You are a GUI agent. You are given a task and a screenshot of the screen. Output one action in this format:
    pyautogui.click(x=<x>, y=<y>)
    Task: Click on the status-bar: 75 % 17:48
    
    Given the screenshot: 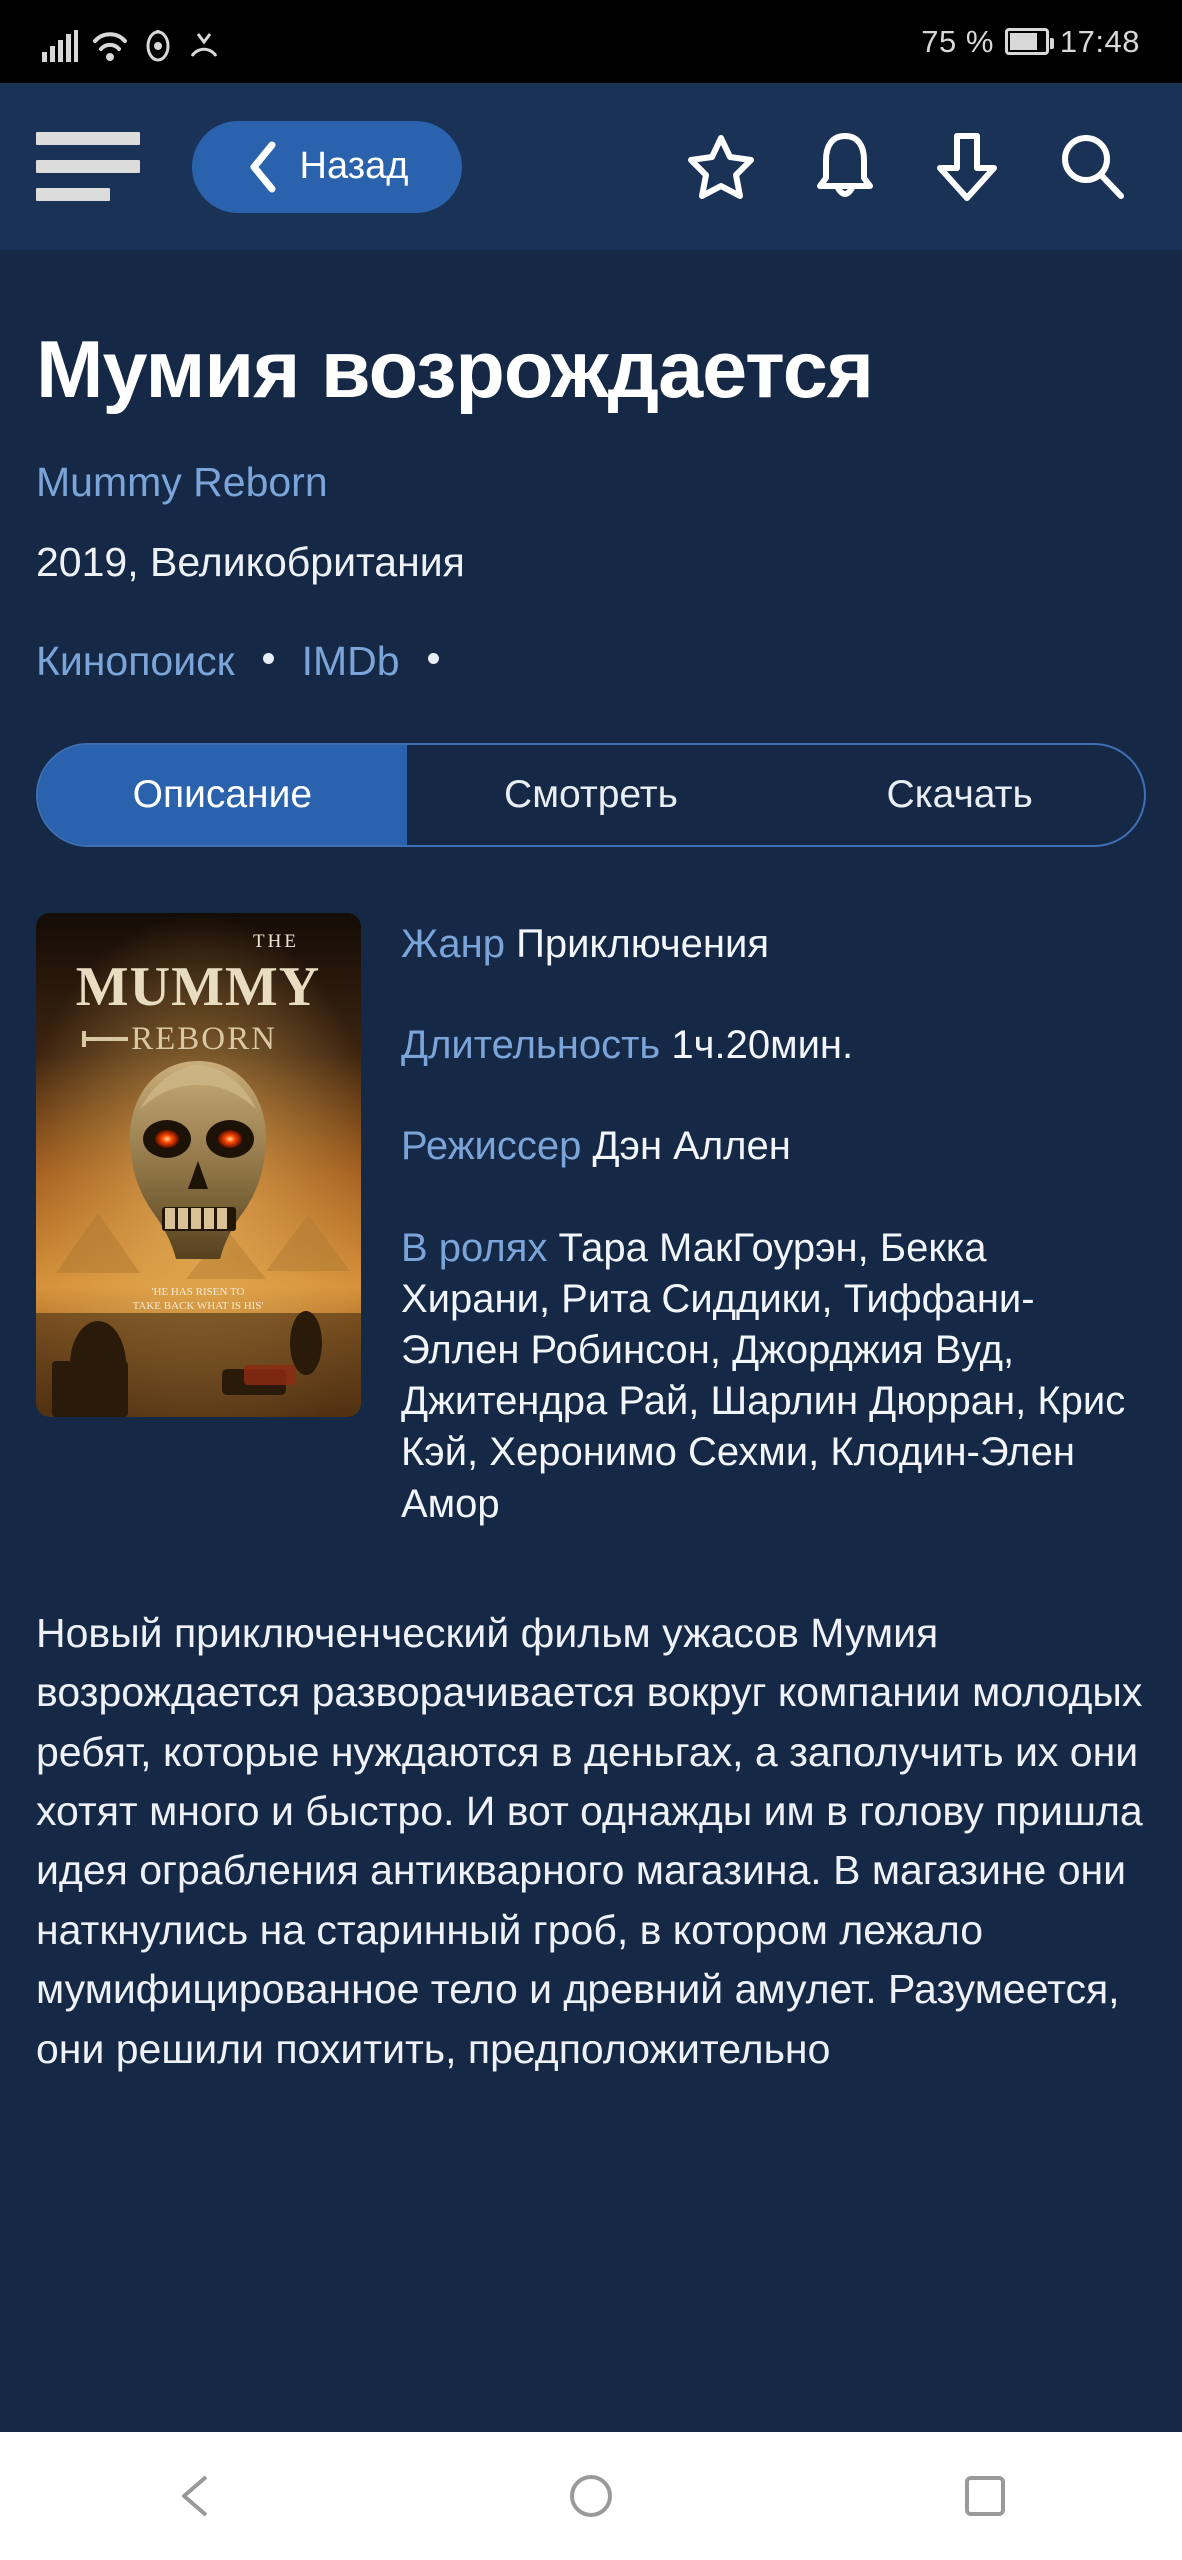 What is the action you would take?
    pyautogui.click(x=591, y=41)
    